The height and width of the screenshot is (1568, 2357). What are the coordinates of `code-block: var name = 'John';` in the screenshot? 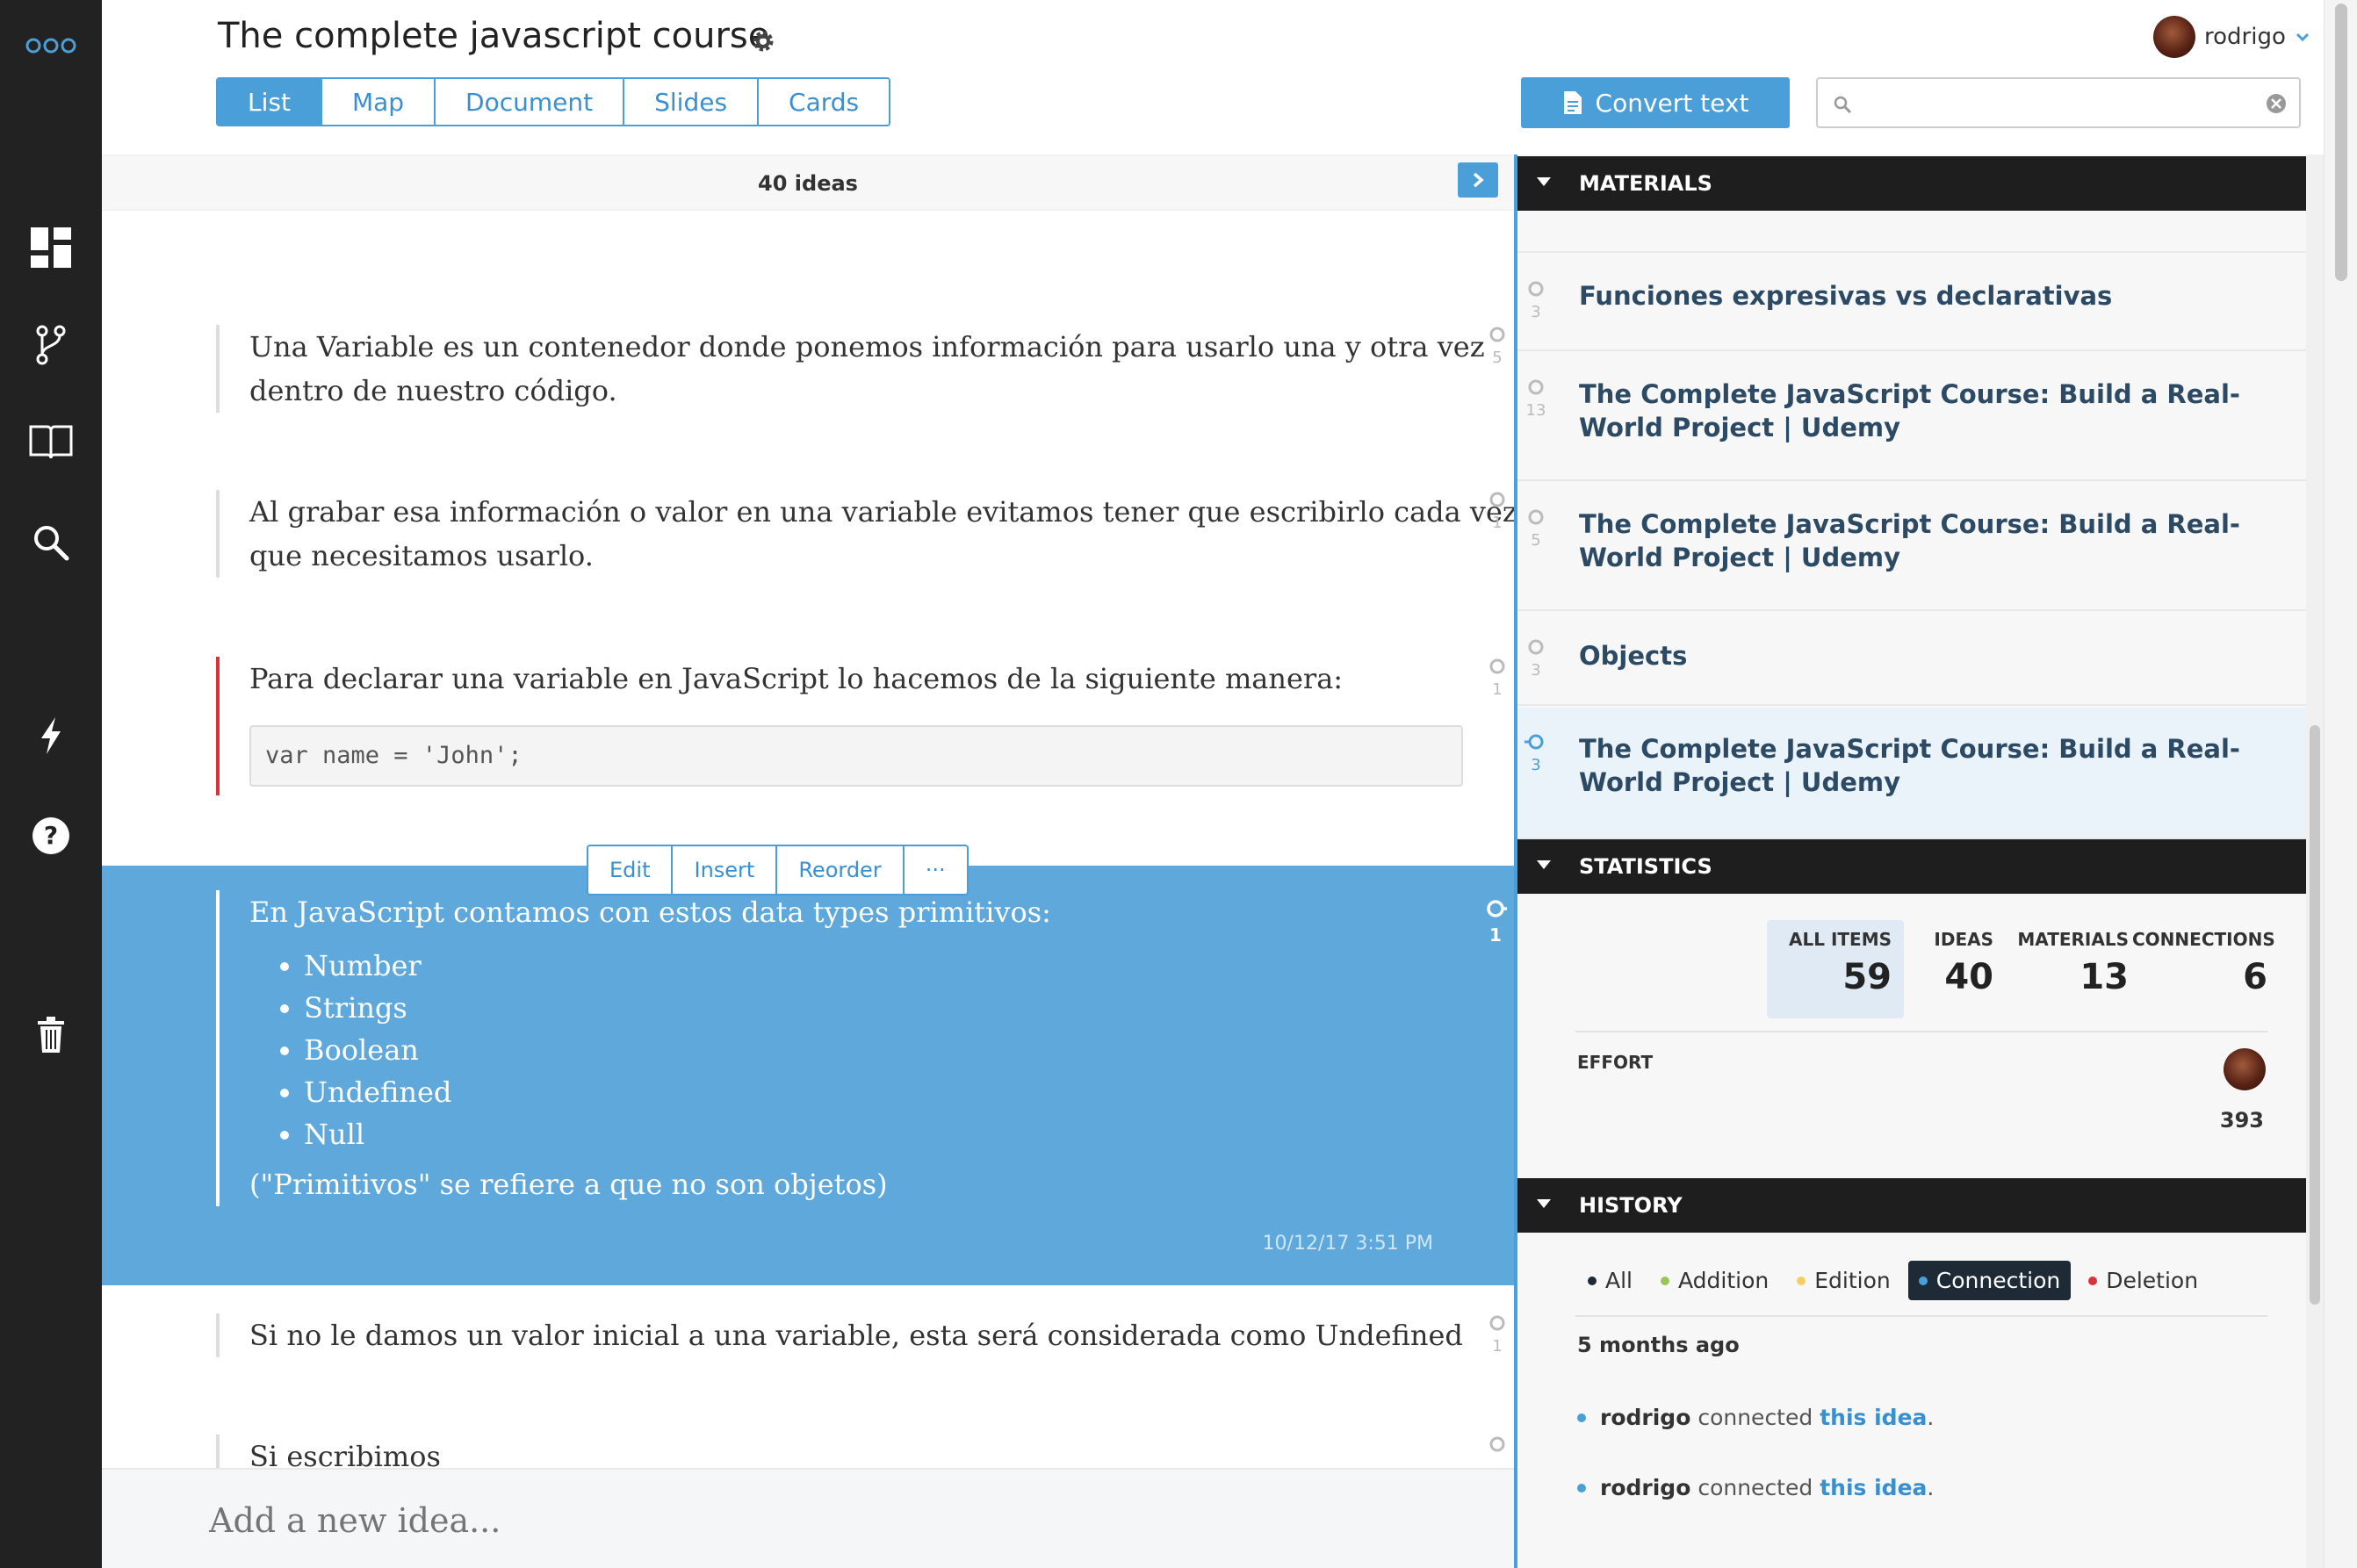 It's located at (856, 756).